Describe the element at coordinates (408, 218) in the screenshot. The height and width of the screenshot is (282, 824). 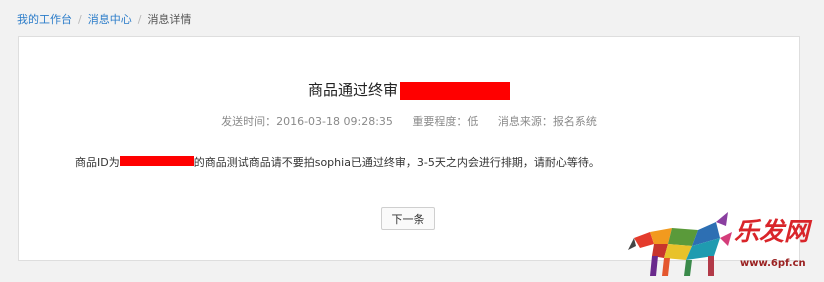
I see `next-message-button: 下一条` at that location.